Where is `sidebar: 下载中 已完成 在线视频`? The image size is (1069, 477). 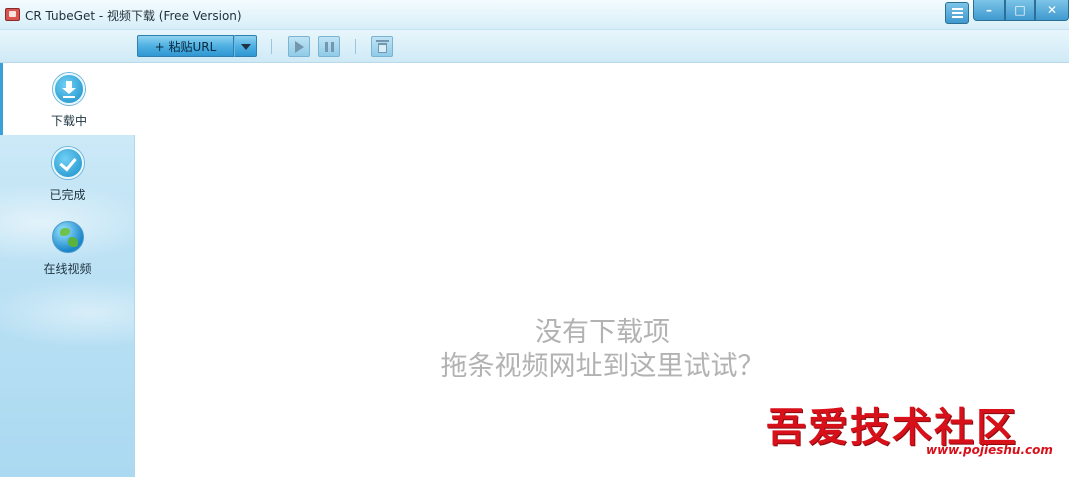
sidebar: 下载中 已完成 在线视频 is located at coordinates (67, 270).